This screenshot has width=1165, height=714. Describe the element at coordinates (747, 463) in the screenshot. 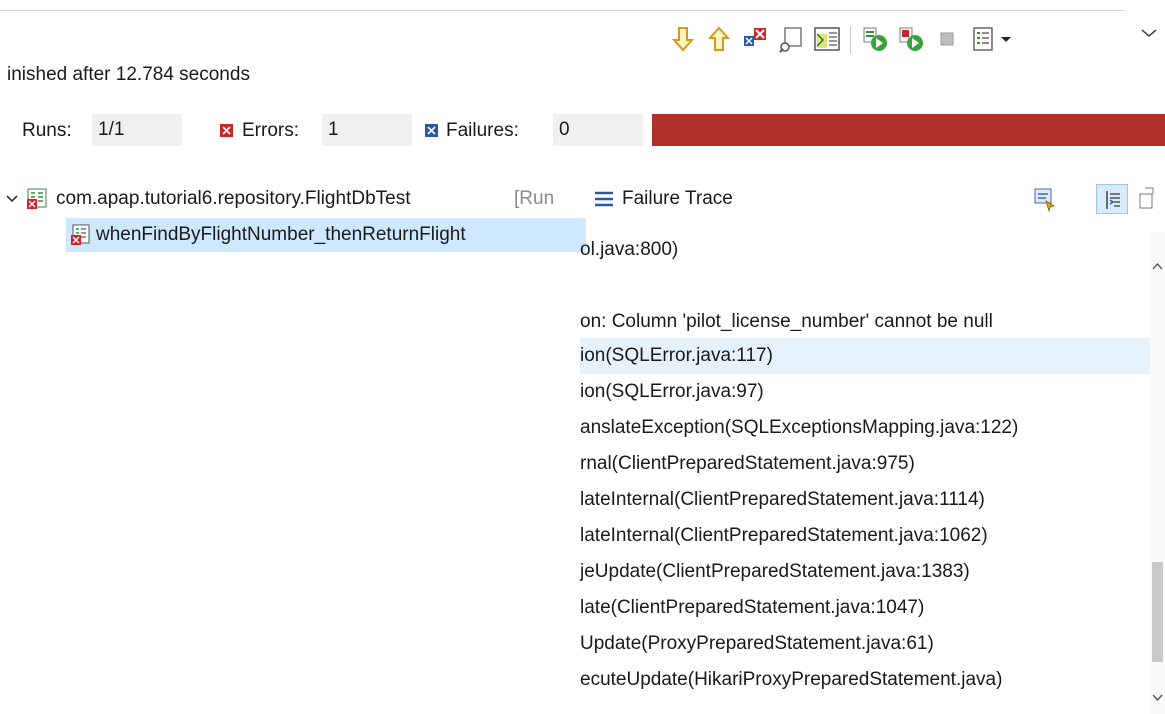

I see `trace-line: rnal(ClientPreparedStatement.java:975)` at that location.